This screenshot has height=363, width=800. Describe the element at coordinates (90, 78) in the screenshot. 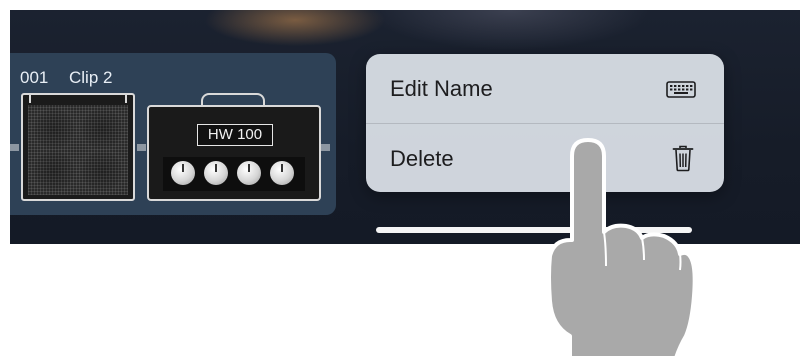

I see `clip-name: Clip 2` at that location.